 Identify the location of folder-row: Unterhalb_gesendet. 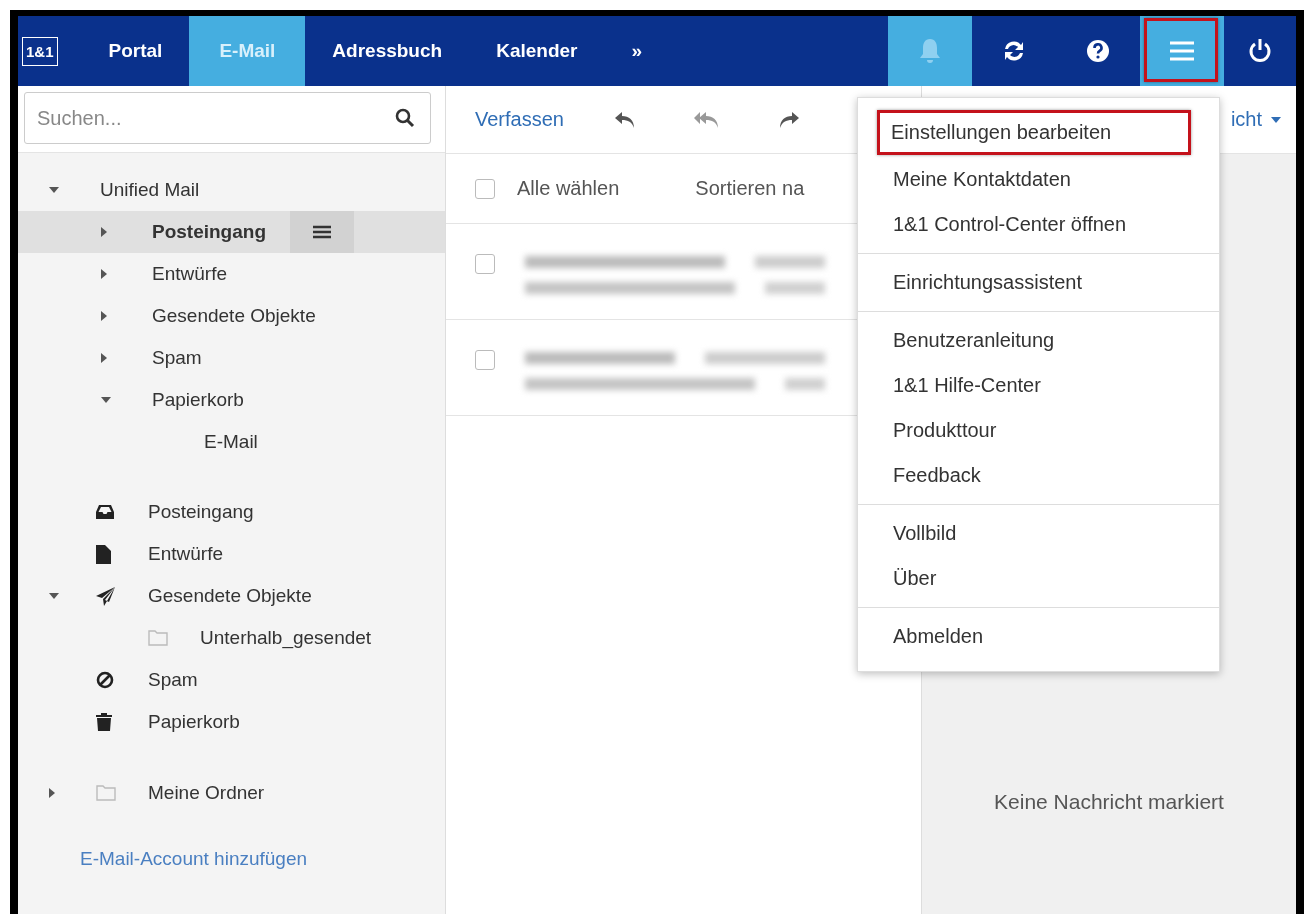
(231, 638).